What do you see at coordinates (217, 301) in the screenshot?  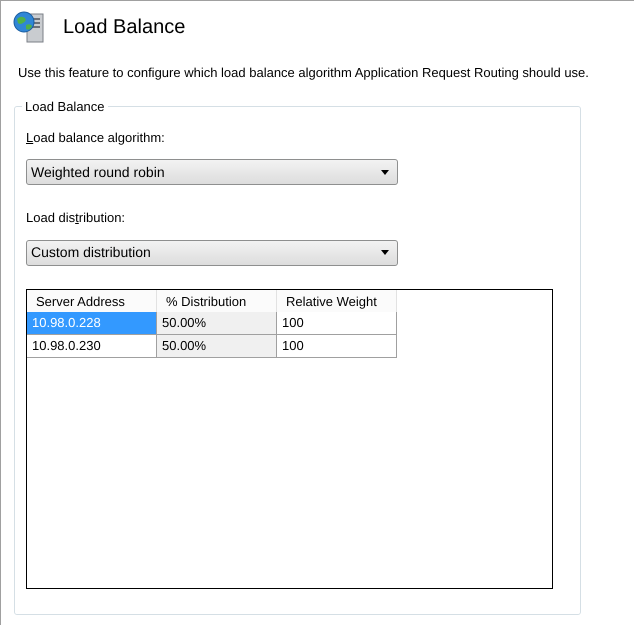 I see `column-header: % Distribution` at bounding box center [217, 301].